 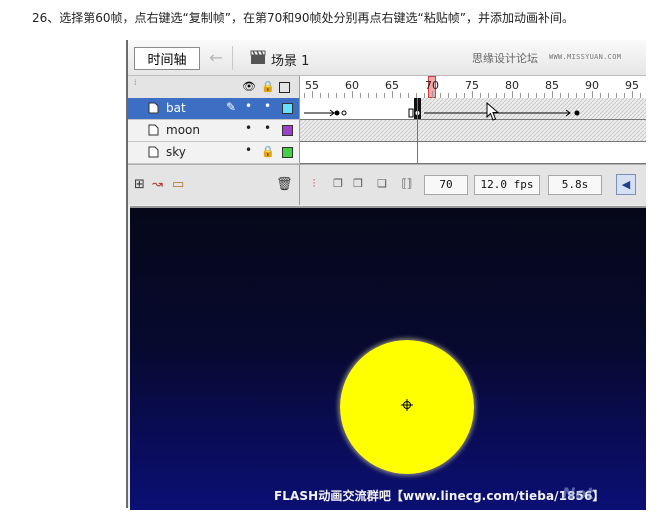 I want to click on elapsed-time-field: 5.8s, so click(x=575, y=185).